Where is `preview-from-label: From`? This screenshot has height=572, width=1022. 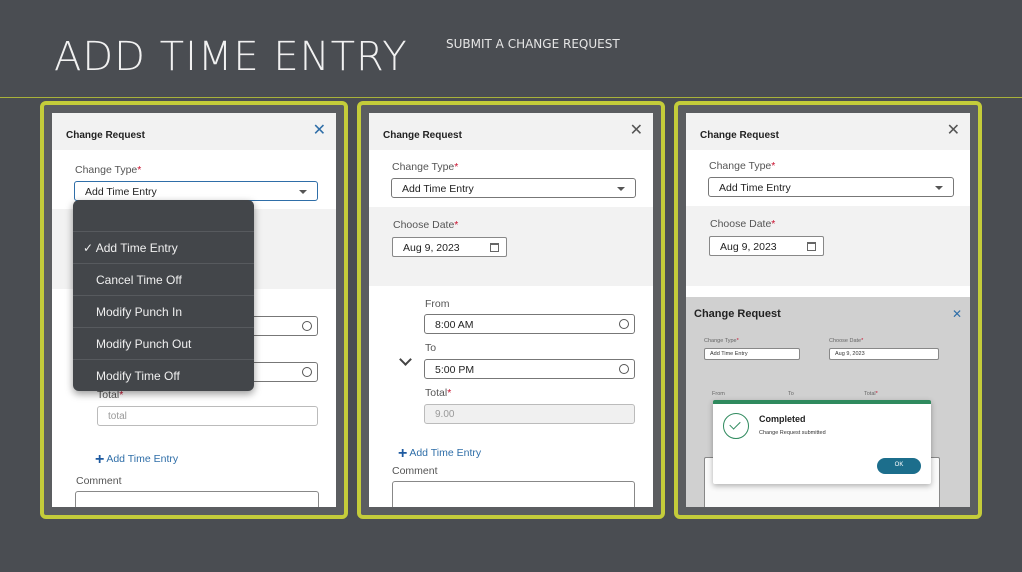 preview-from-label: From is located at coordinates (718, 394).